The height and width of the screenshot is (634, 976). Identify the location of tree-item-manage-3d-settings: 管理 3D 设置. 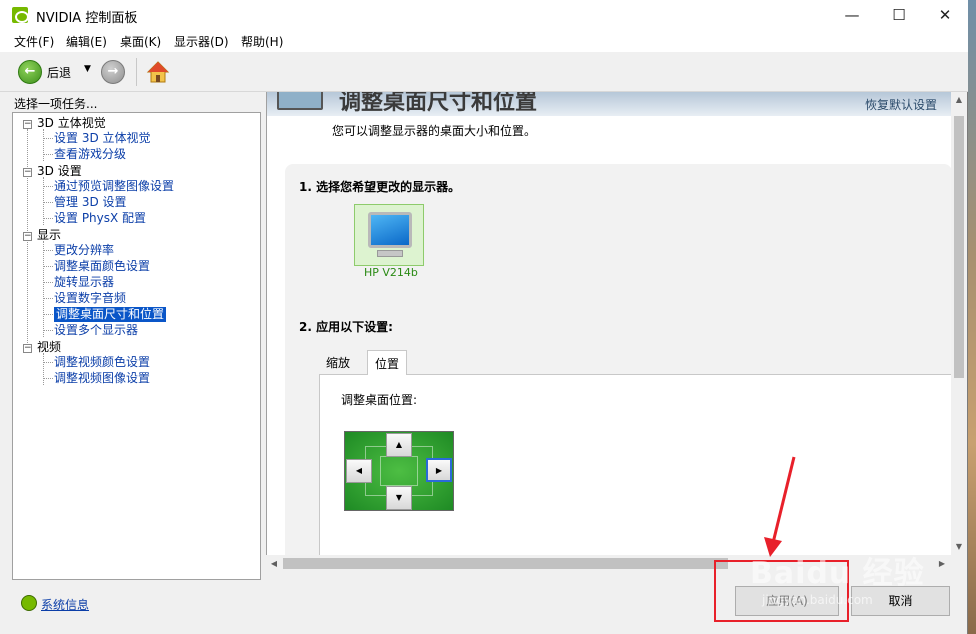
(90, 202).